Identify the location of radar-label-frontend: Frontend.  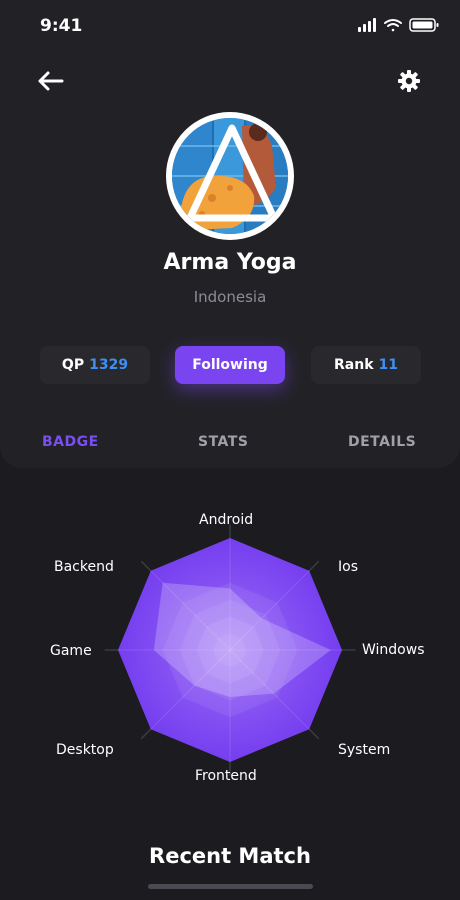
(226, 776).